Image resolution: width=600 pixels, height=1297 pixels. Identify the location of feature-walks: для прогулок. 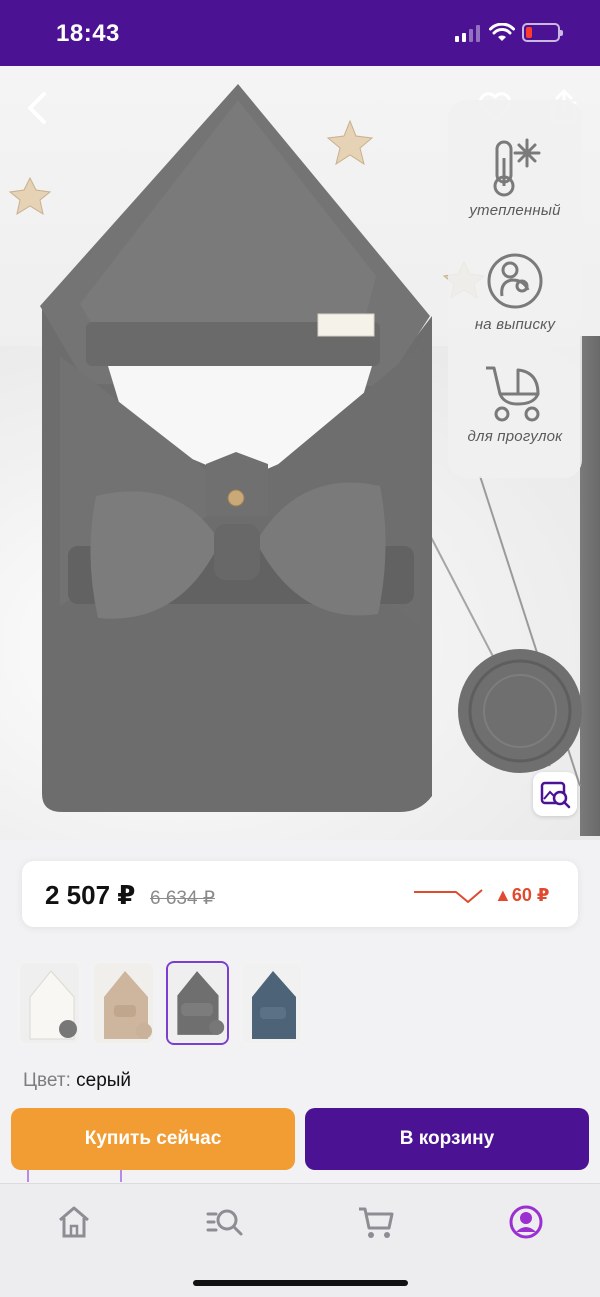
(515, 402).